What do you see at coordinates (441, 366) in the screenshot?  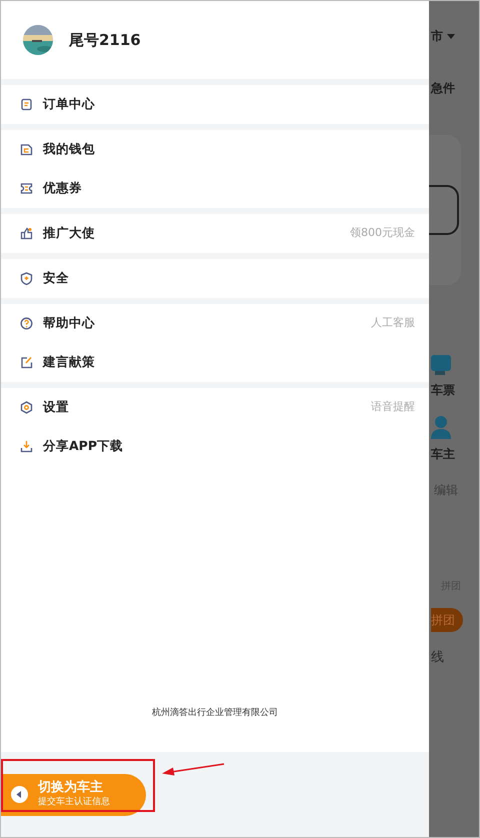 I see `bus-icon` at bounding box center [441, 366].